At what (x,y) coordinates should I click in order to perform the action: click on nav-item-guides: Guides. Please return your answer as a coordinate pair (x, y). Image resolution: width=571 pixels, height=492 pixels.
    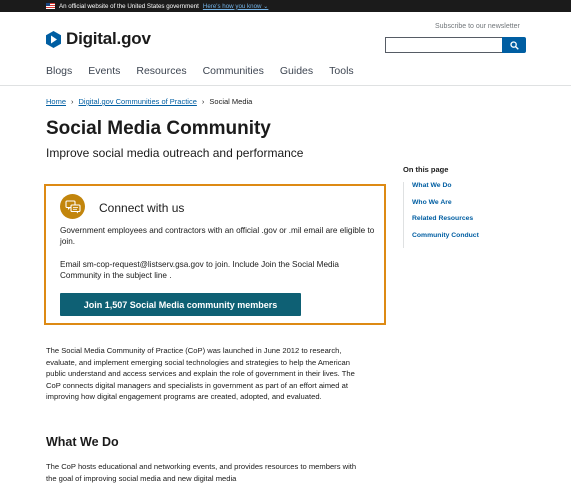
    Looking at the image, I should click on (296, 71).